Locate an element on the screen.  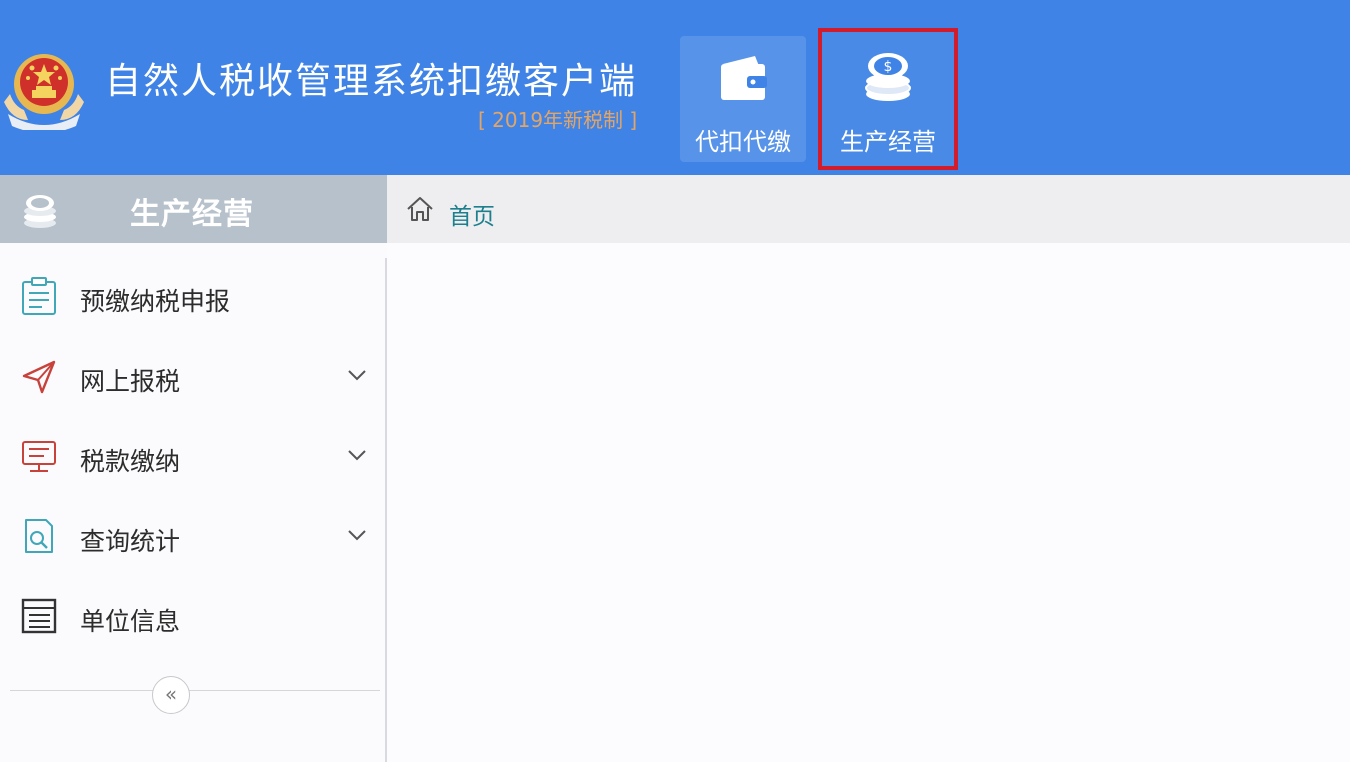
sidebar-collapse-button: « is located at coordinates (171, 695).